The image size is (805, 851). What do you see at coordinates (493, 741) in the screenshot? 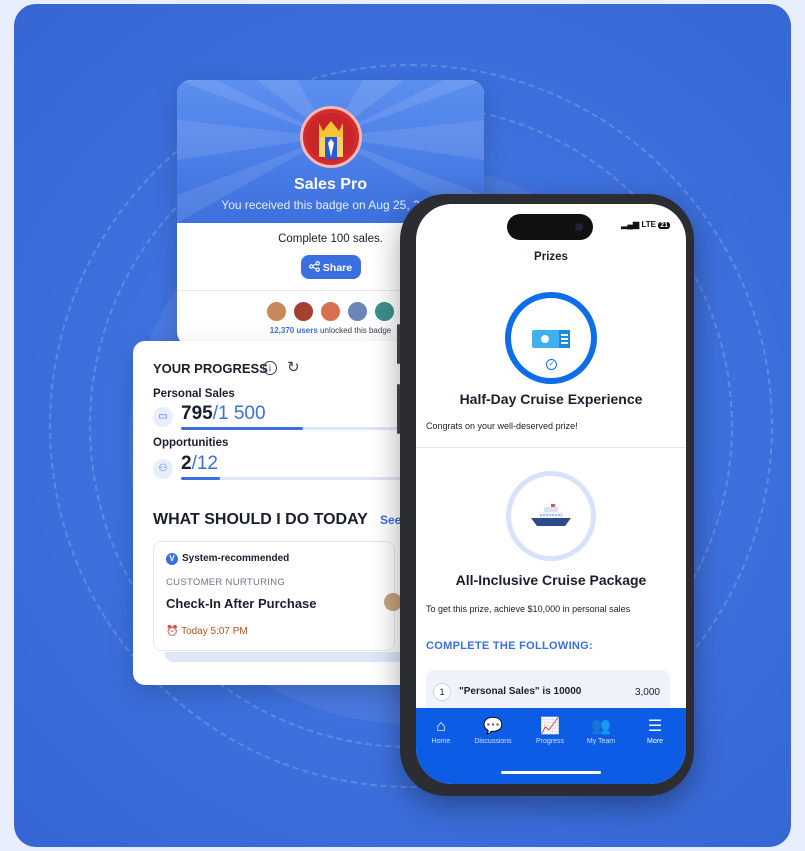
I see `tab-label: Discussions` at bounding box center [493, 741].